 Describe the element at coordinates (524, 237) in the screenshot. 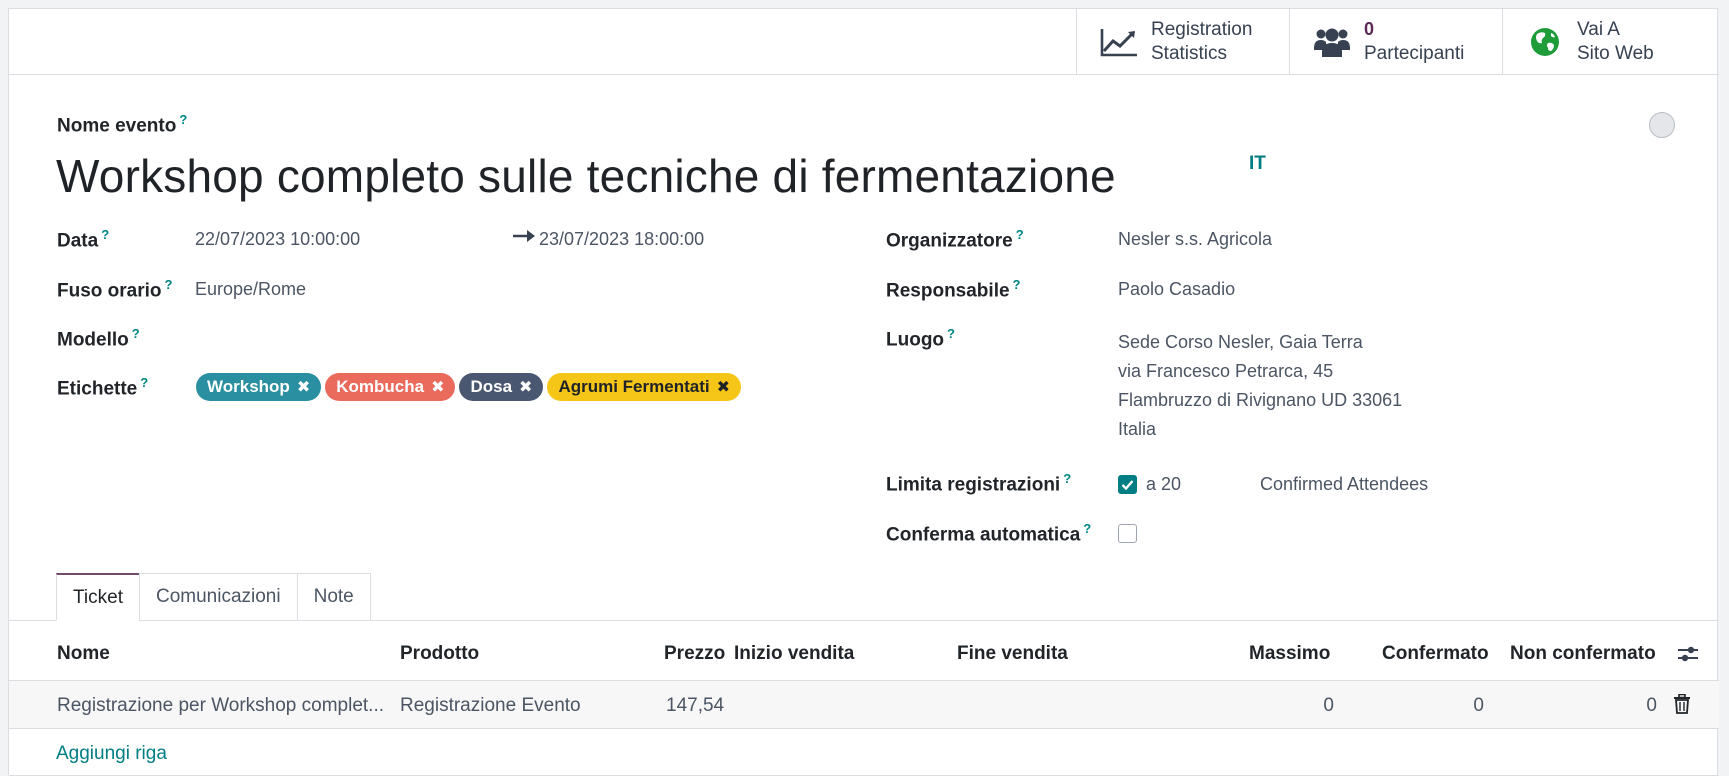

I see `arrow-right-icon` at that location.